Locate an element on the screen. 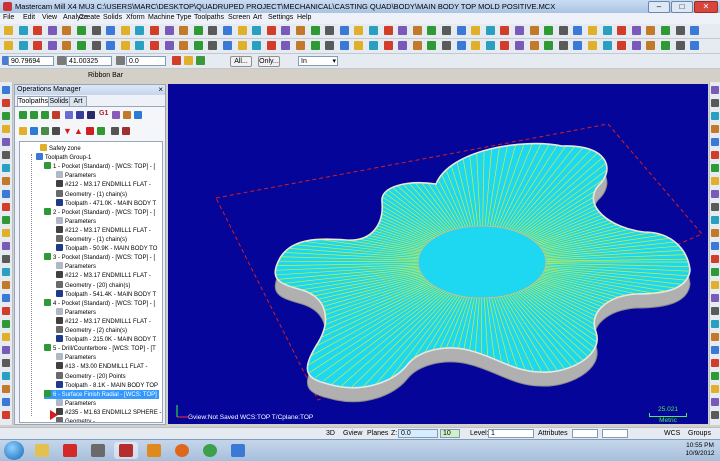  insert-arrow-icon is located at coordinates (90, 131).